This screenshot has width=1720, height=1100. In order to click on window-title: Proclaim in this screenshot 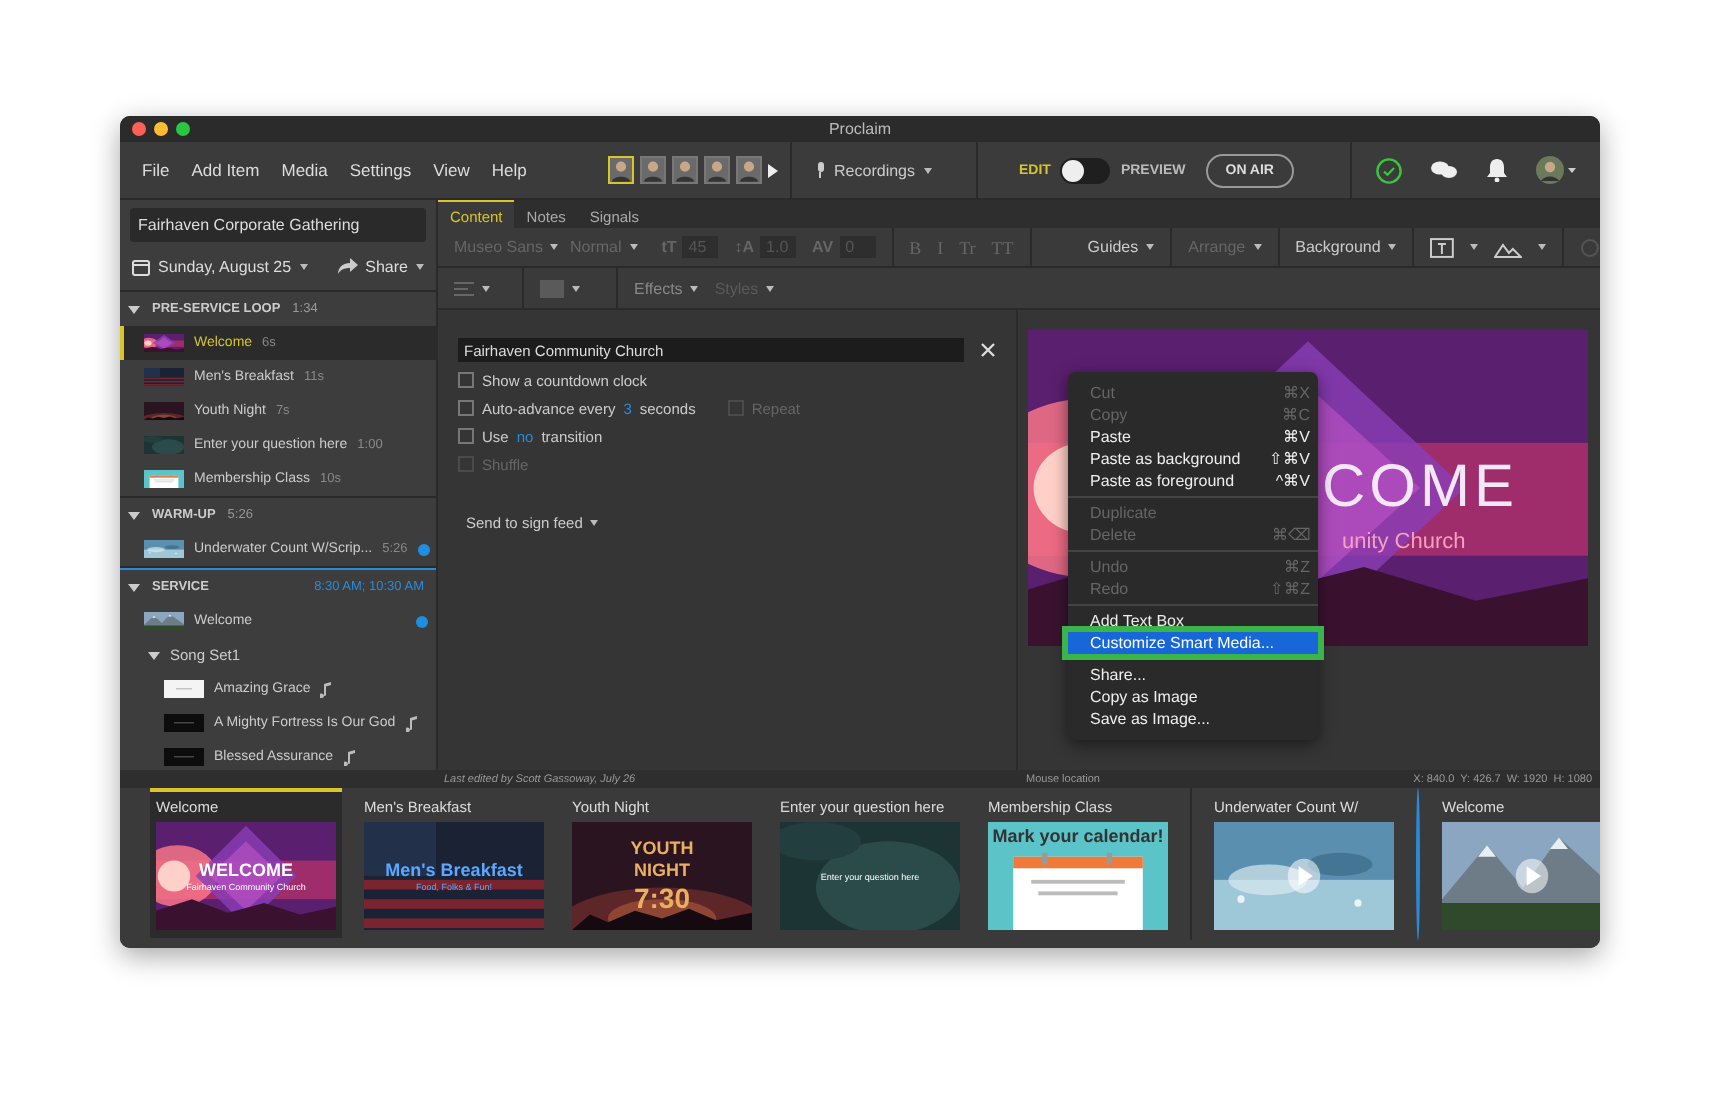, I will do `click(860, 129)`.